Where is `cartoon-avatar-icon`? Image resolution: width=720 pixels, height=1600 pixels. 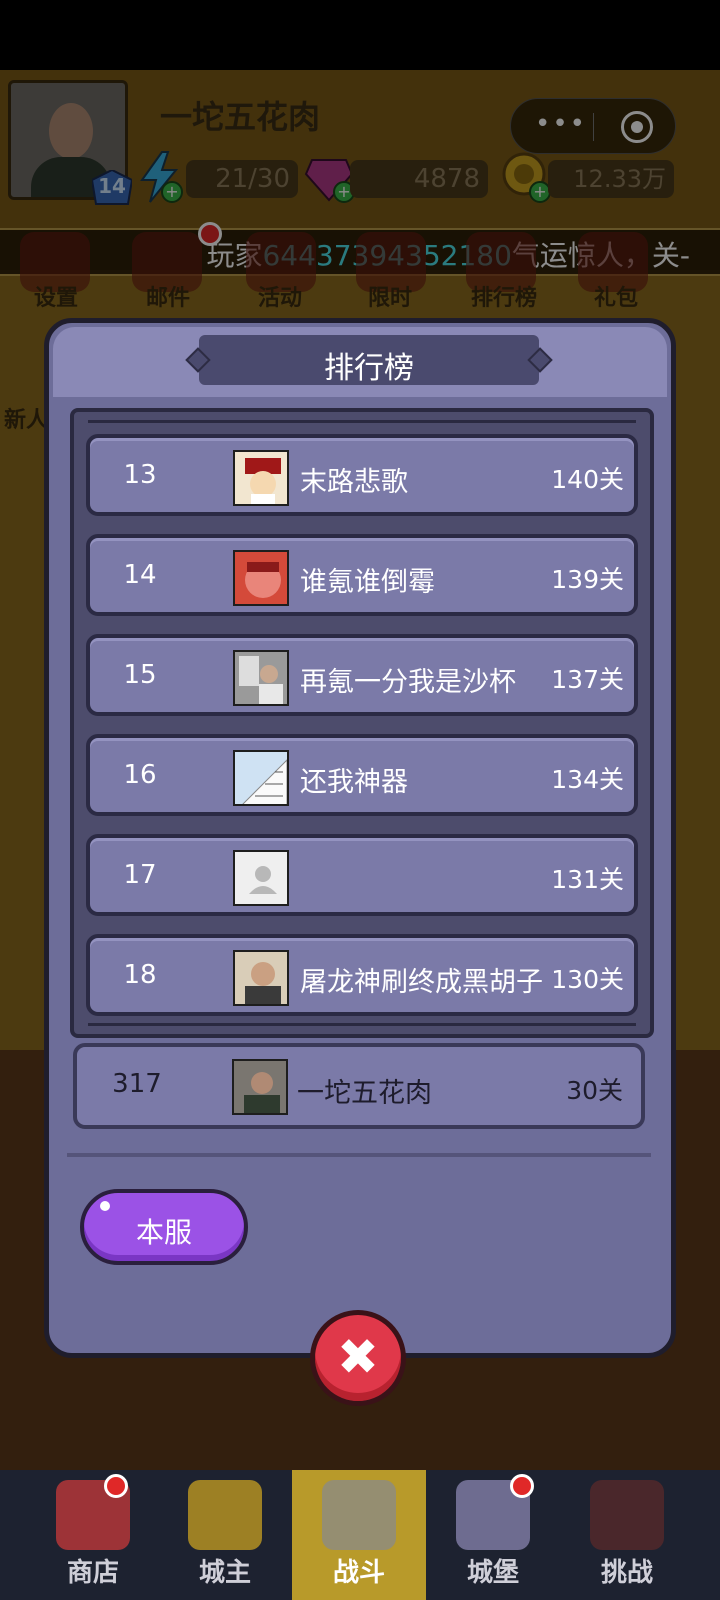
cartoon-avatar-icon is located at coordinates (261, 478).